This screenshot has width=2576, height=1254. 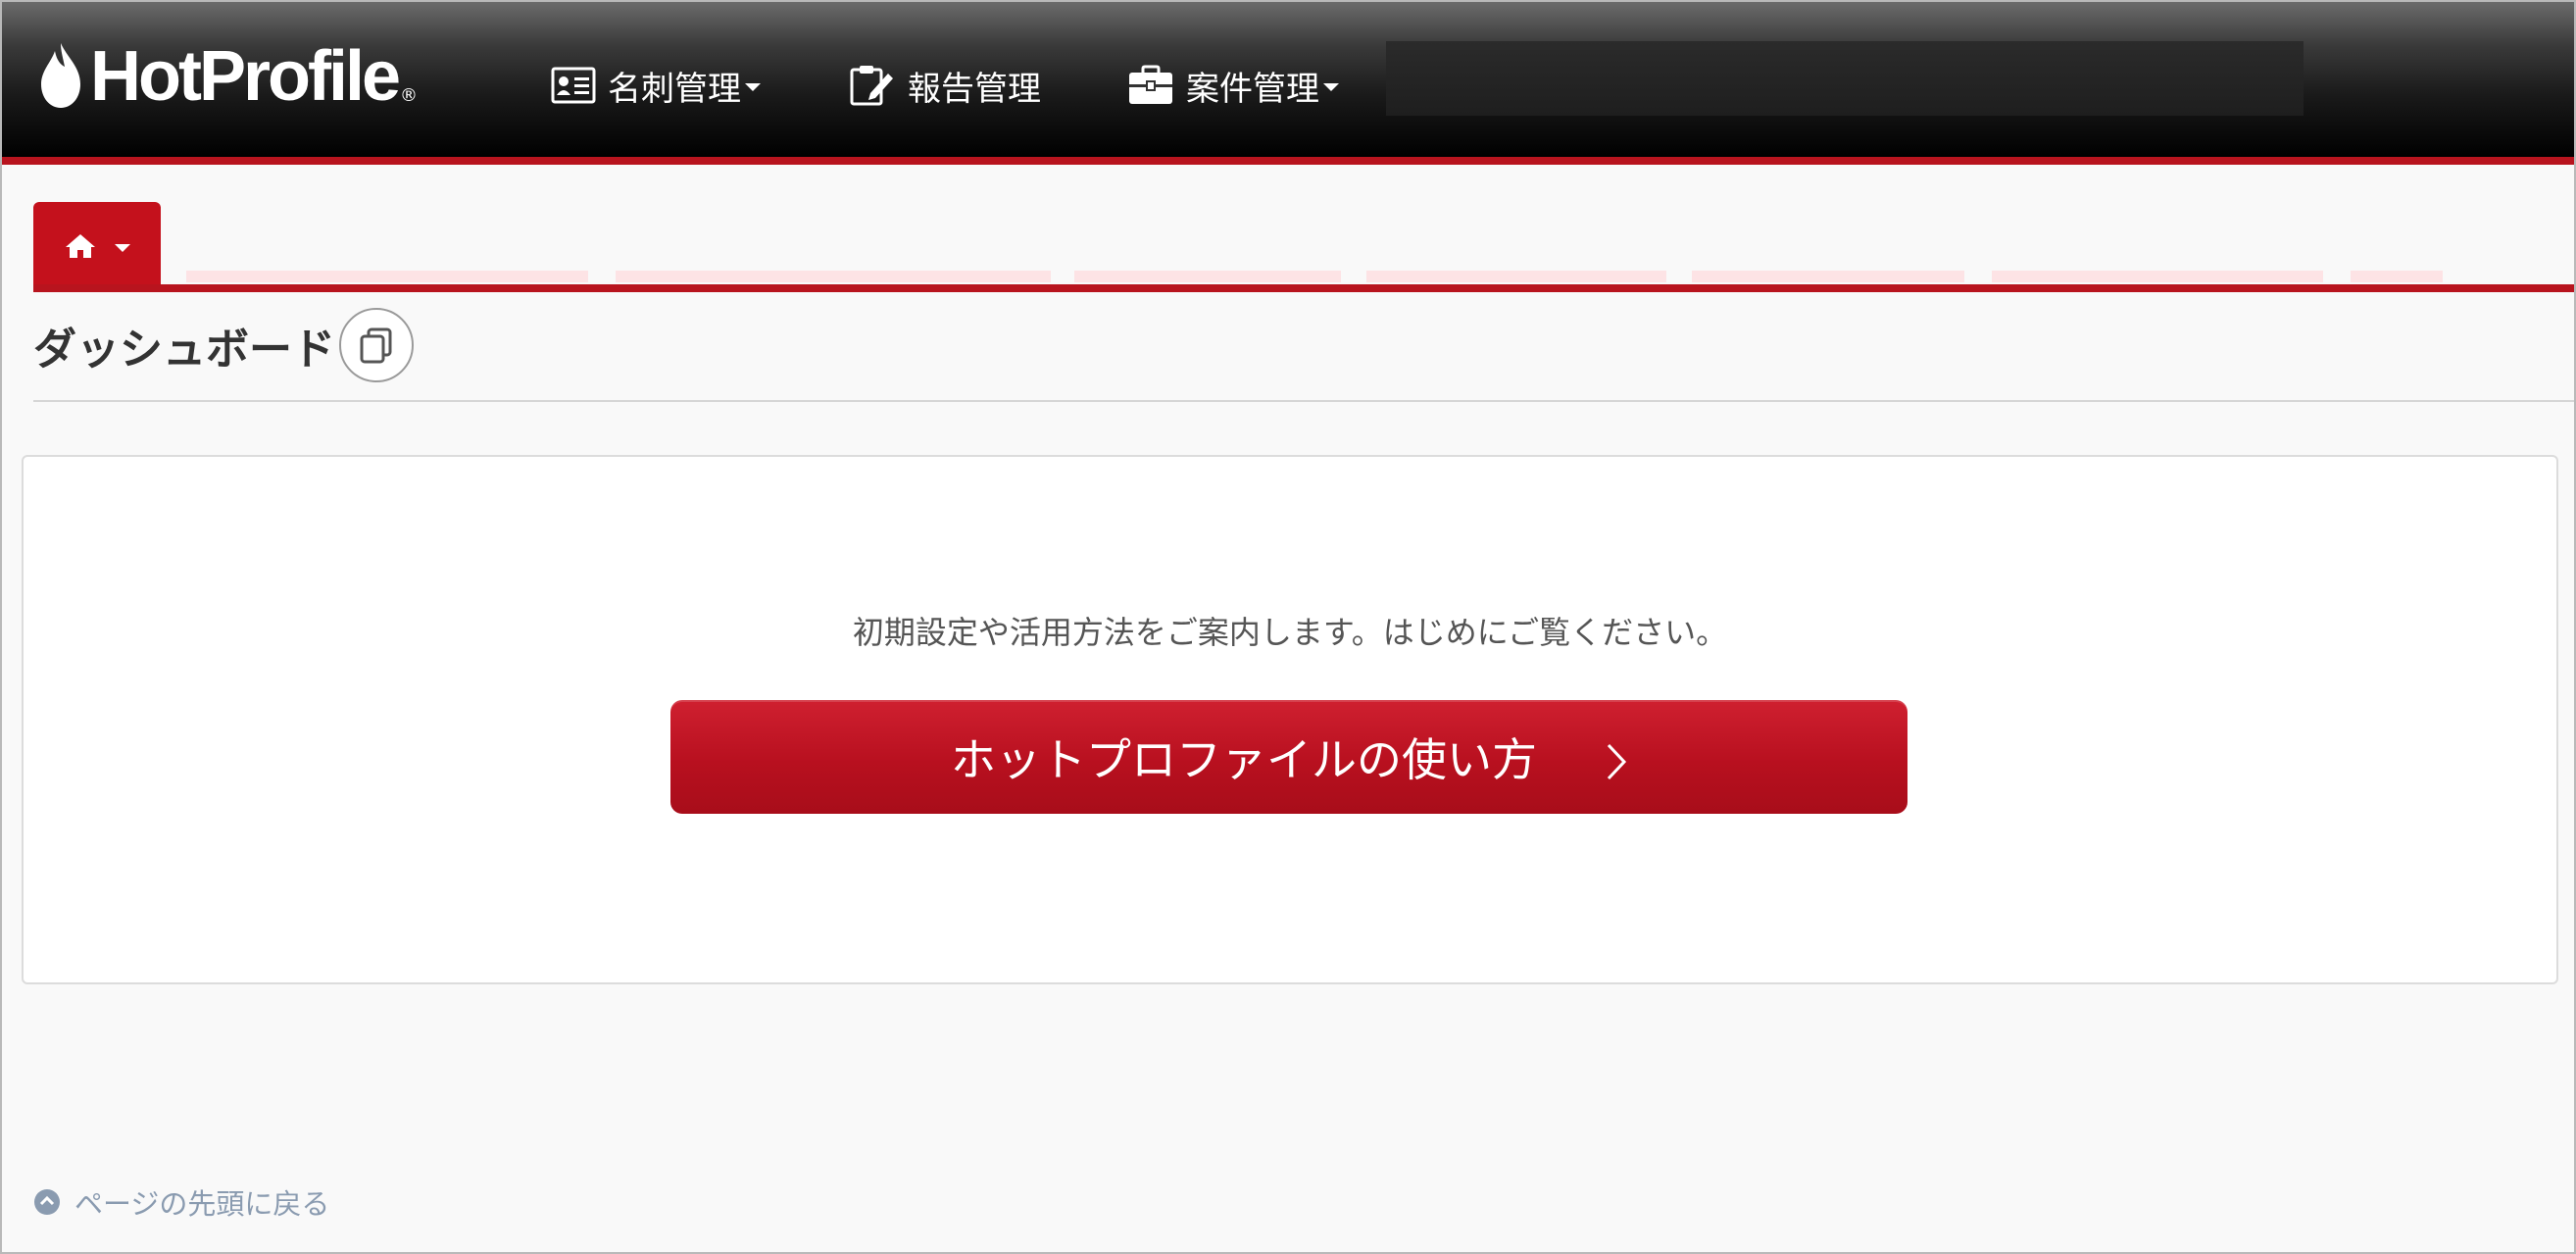 What do you see at coordinates (974, 89) in the screenshot?
I see `nav-reports-label: 報告管理` at bounding box center [974, 89].